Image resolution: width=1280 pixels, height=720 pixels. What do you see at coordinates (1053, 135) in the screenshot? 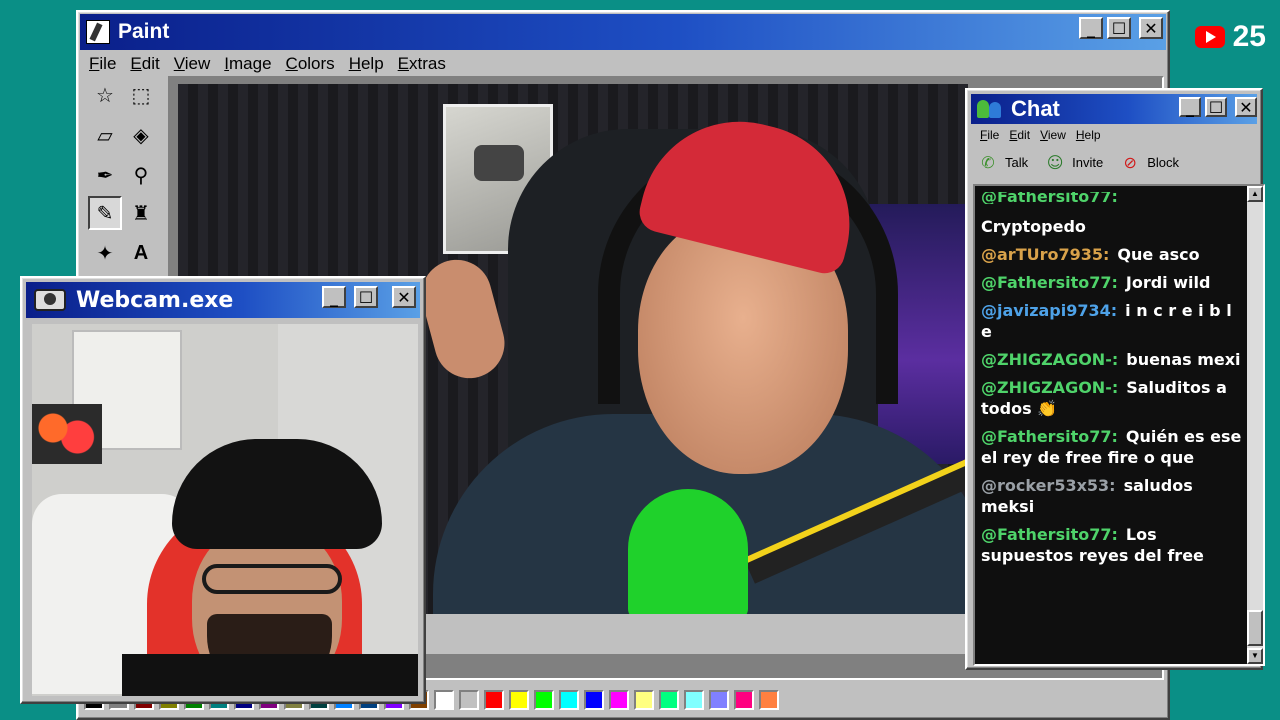
I see `chat-menu-view: View` at bounding box center [1053, 135].